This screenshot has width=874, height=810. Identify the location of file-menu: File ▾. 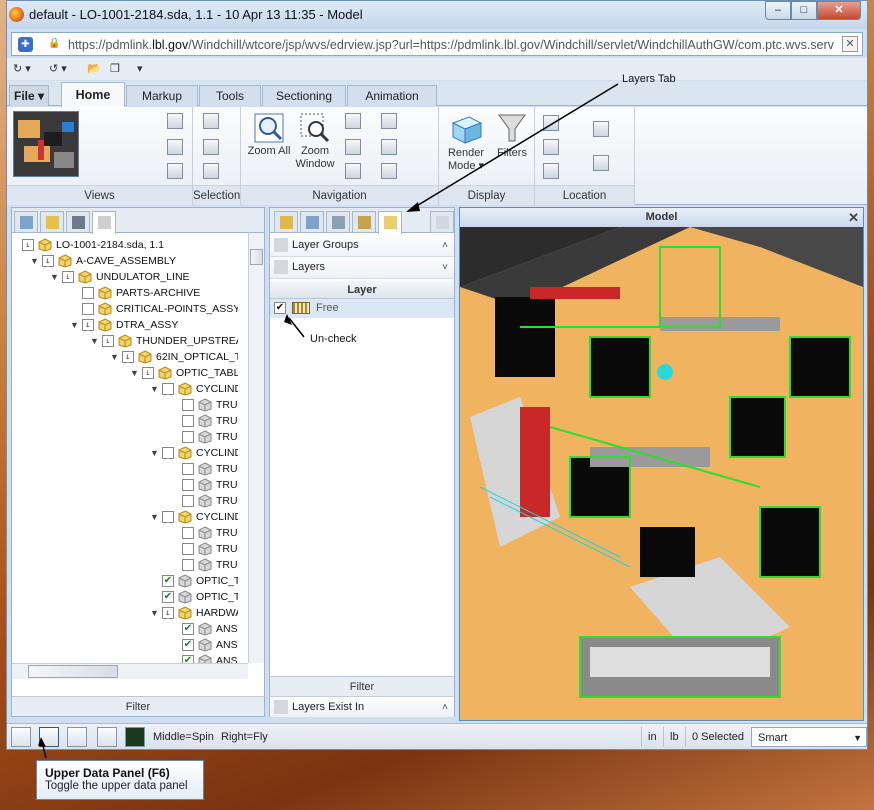
(29, 95).